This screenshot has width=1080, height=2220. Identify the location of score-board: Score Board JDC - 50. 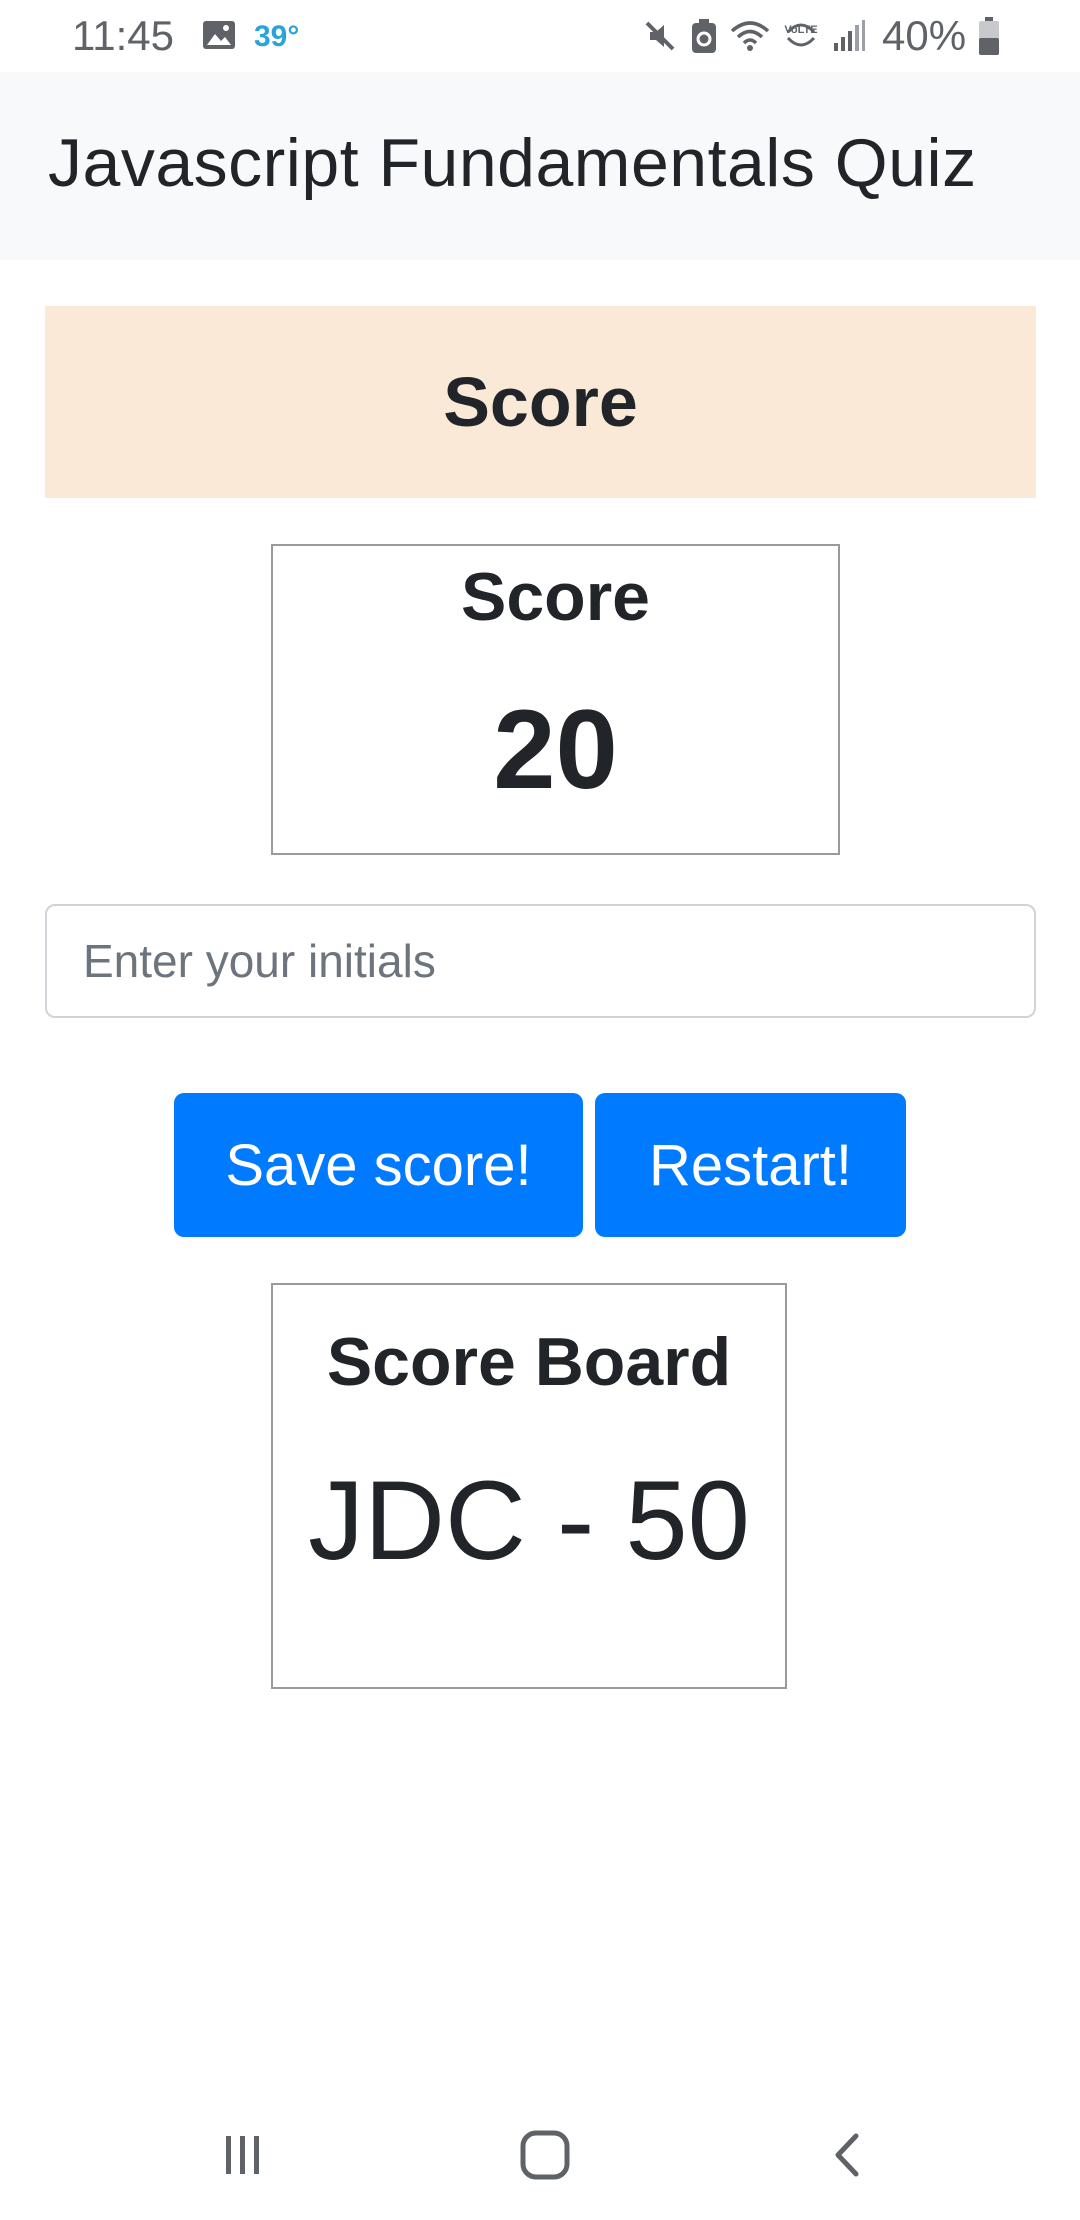
(529, 1486).